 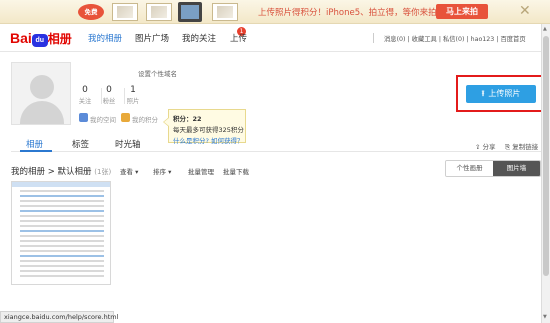 I want to click on promo-message: 上传照片得积分！iPhone5、拍立得，等你来拍！, so click(x=352, y=13).